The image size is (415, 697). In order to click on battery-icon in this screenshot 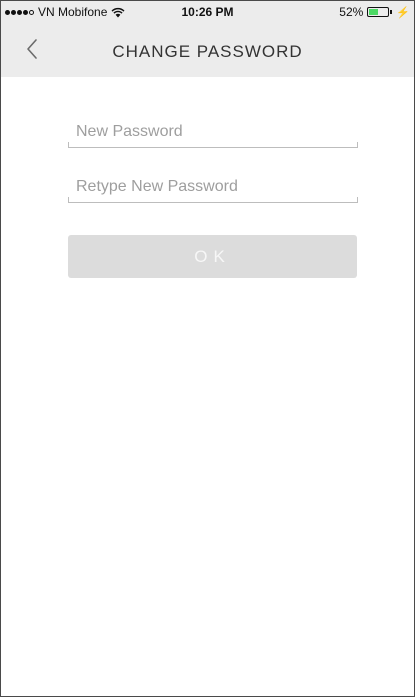, I will do `click(378, 12)`.